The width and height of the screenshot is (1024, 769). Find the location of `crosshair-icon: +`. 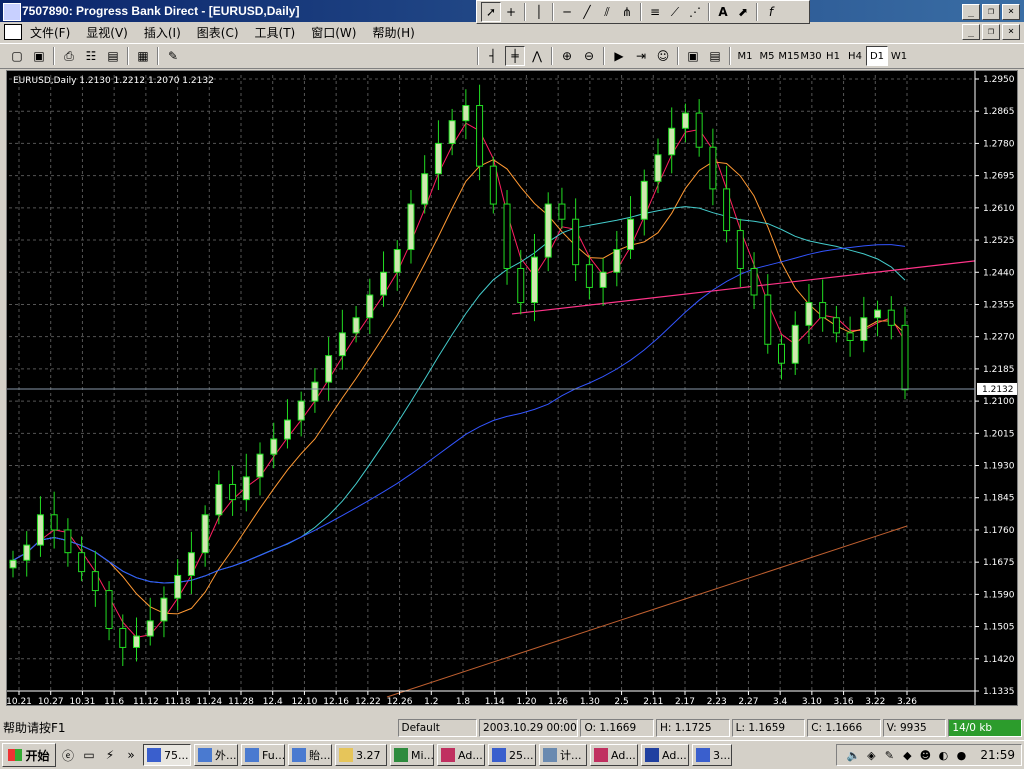

crosshair-icon: + is located at coordinates (511, 12).